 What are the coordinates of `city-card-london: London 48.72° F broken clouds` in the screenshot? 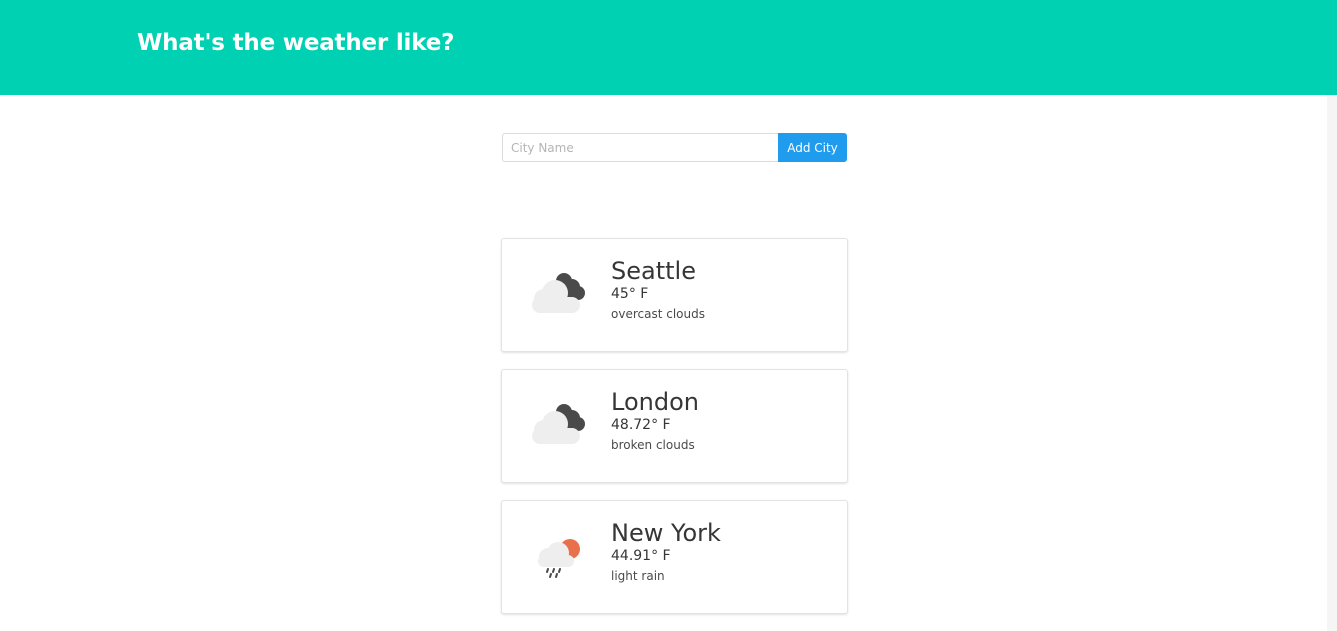 It's located at (674, 426).